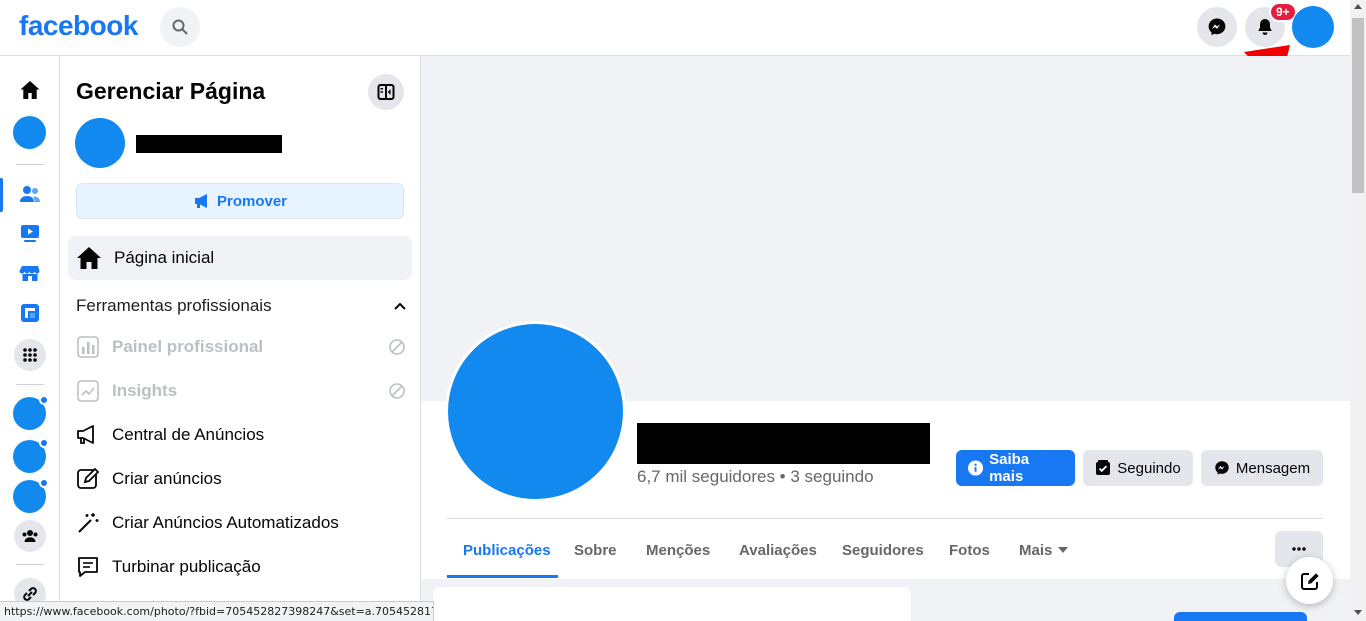 This screenshot has width=1366, height=621. What do you see at coordinates (969, 550) in the screenshot?
I see `tab-photos: Fotos` at bounding box center [969, 550].